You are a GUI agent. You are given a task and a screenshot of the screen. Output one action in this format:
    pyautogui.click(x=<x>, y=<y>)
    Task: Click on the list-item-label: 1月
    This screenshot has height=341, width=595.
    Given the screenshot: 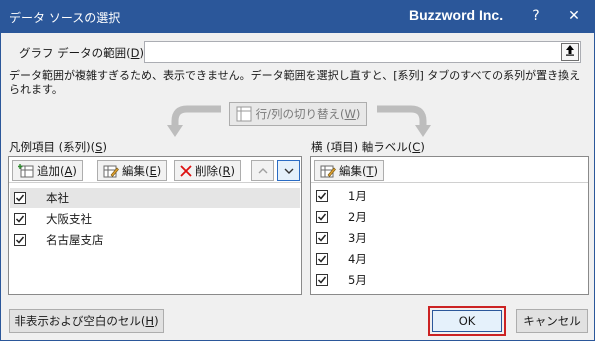 What is the action you would take?
    pyautogui.click(x=357, y=196)
    